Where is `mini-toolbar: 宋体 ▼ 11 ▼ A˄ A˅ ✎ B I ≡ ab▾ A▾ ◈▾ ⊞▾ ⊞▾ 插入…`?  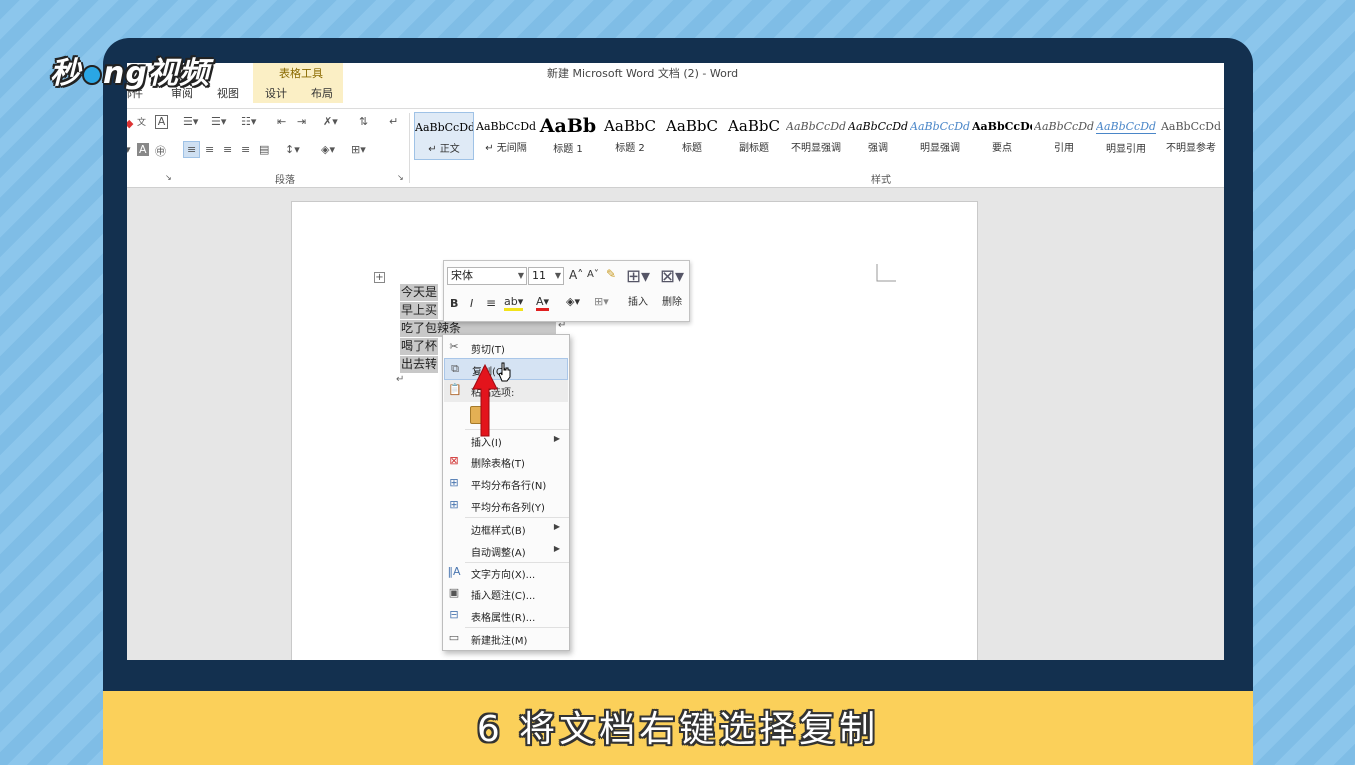
mini-toolbar: 宋体 ▼ 11 ▼ A˄ A˅ ✎ B I ≡ ab▾ A▾ ◈▾ ⊞▾ ⊞▾ 插入… is located at coordinates (566, 291).